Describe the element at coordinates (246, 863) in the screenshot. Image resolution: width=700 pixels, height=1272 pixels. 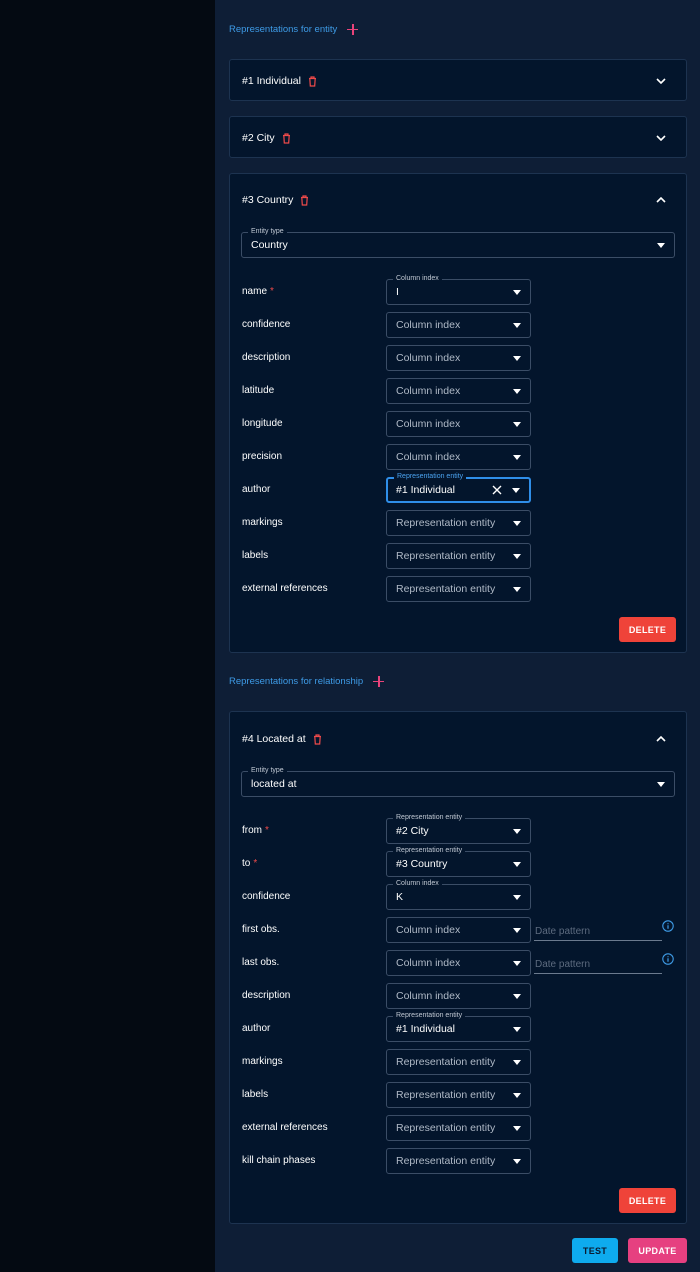
I see `field-label-text: to` at that location.